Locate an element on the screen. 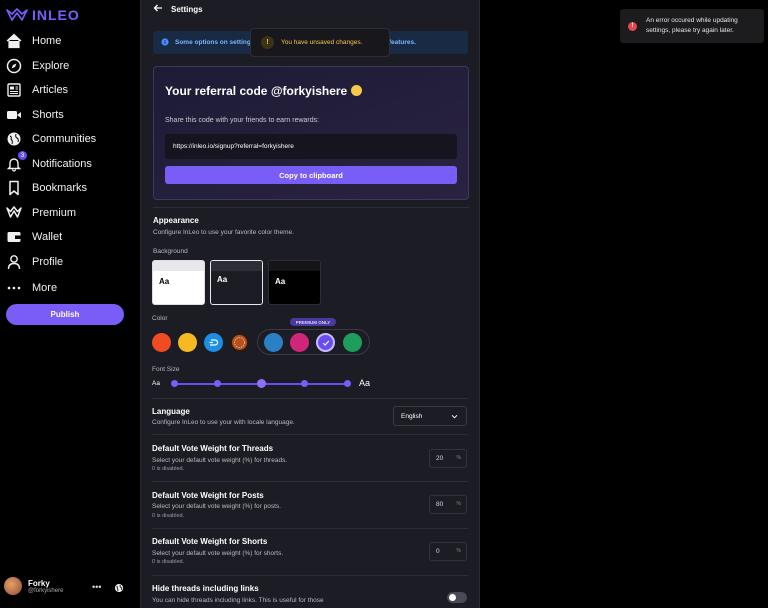 This screenshot has width=768, height=608. wallet-icon is located at coordinates (14, 237).